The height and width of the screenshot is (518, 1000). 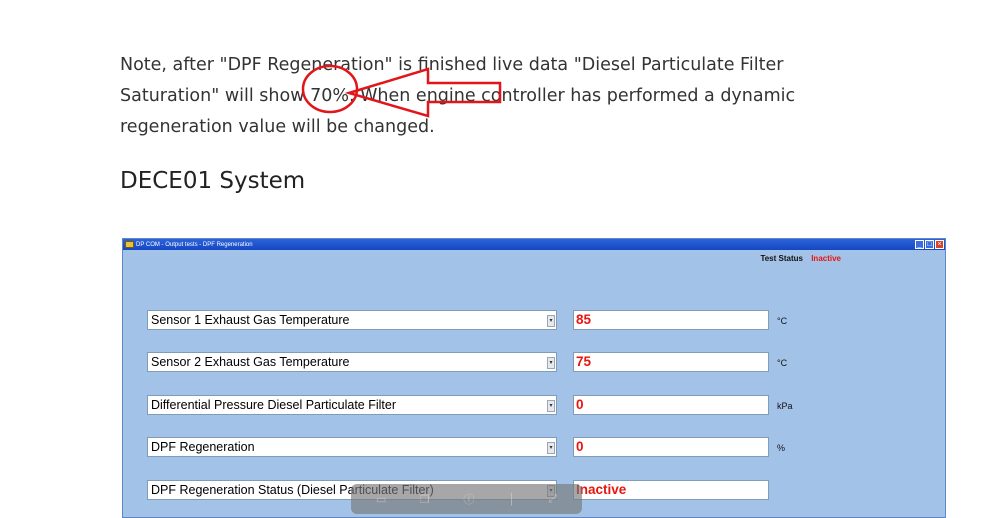 What do you see at coordinates (352, 447) in the screenshot?
I see `parameter-select: DPF Regeneration ▾` at bounding box center [352, 447].